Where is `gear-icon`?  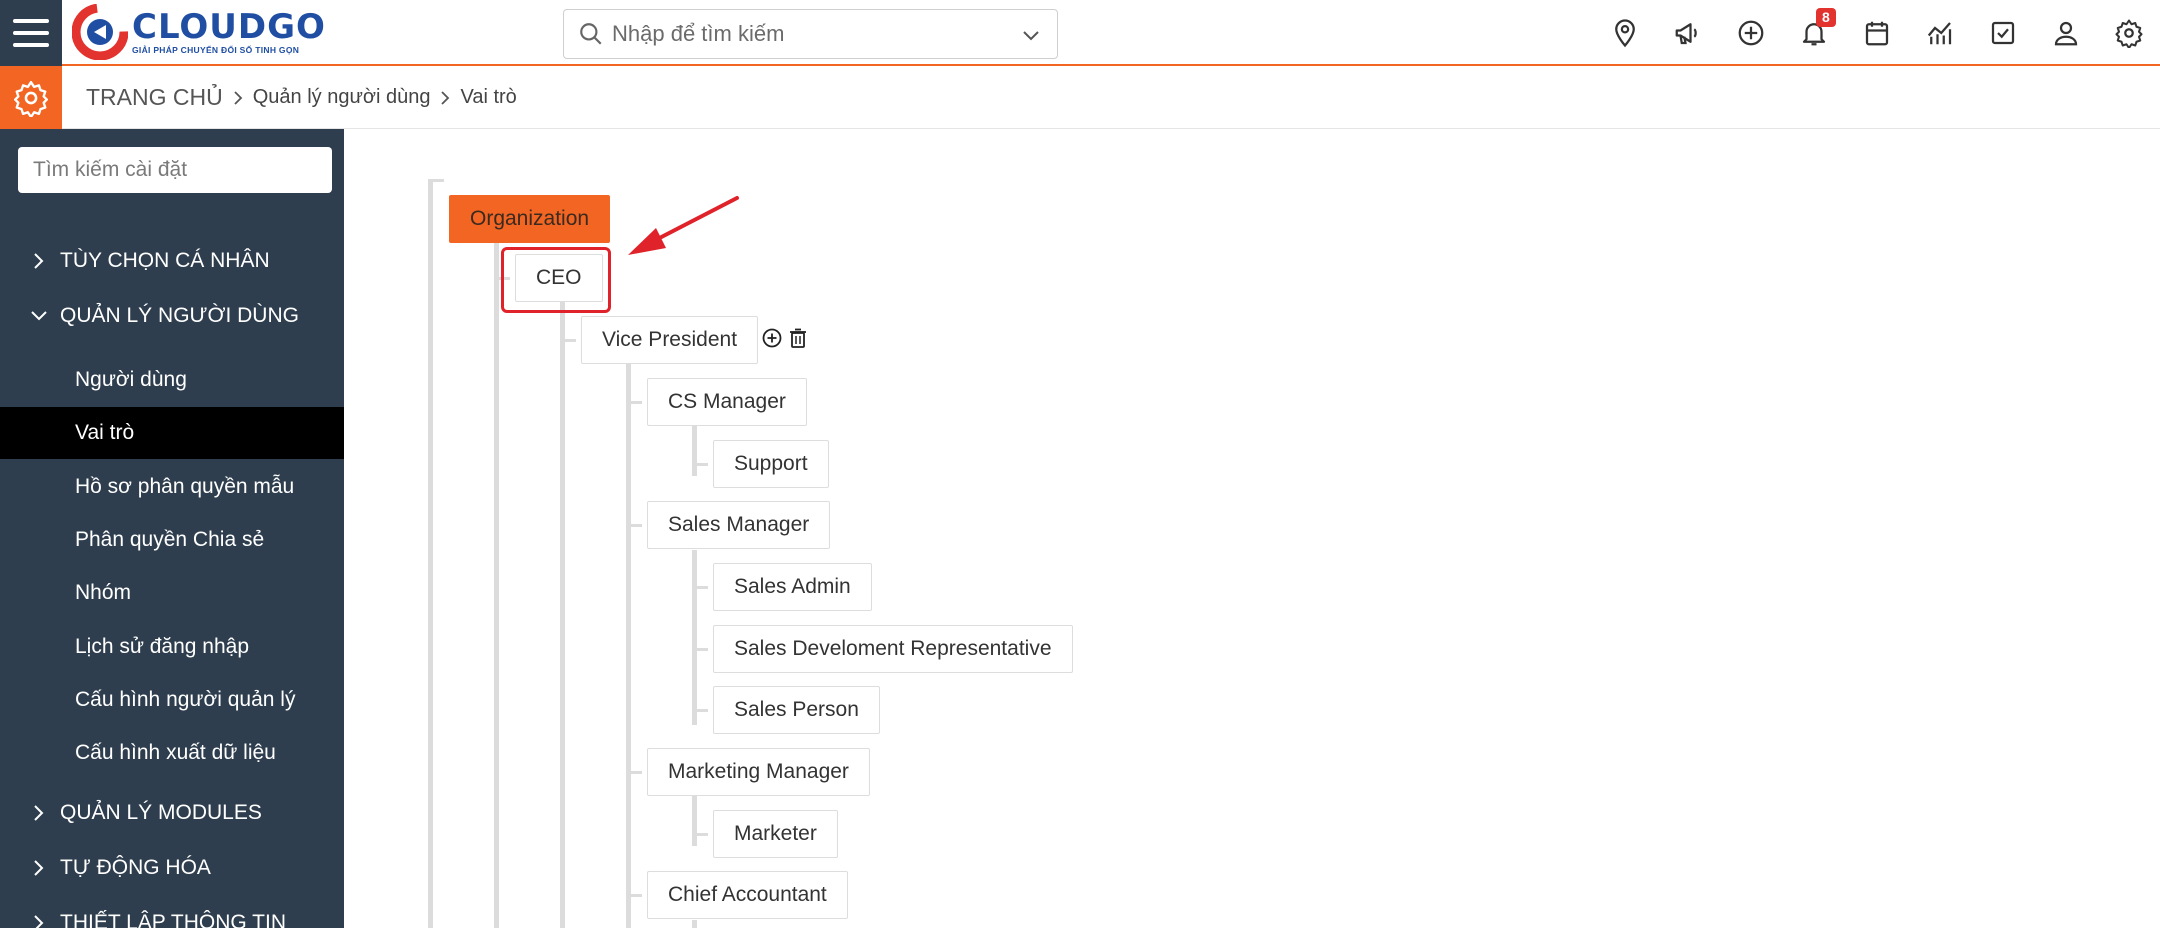 gear-icon is located at coordinates (31, 98).